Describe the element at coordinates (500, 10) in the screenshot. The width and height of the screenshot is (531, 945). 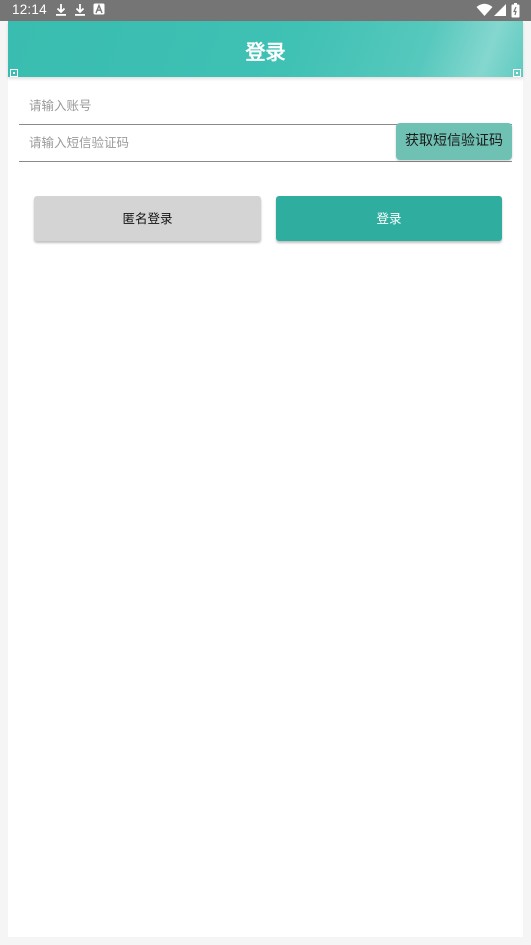
I see `signal-icon` at that location.